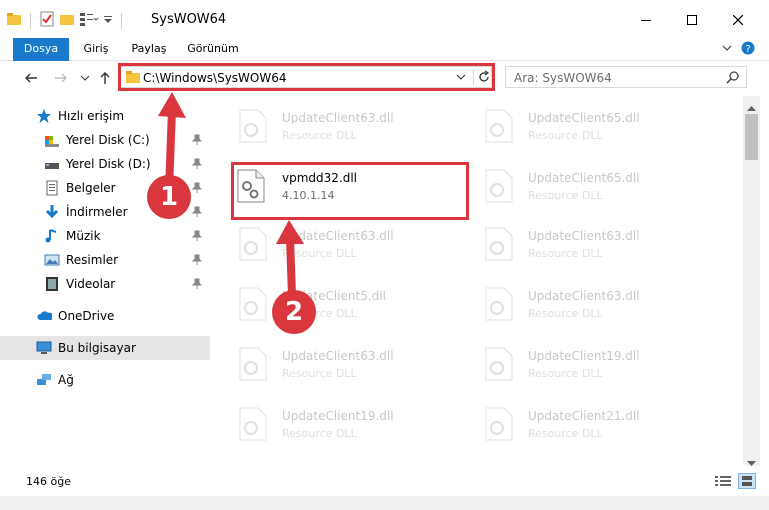 This screenshot has height=510, width=769. What do you see at coordinates (294, 312) in the screenshot?
I see `step-2-badge: 2` at bounding box center [294, 312].